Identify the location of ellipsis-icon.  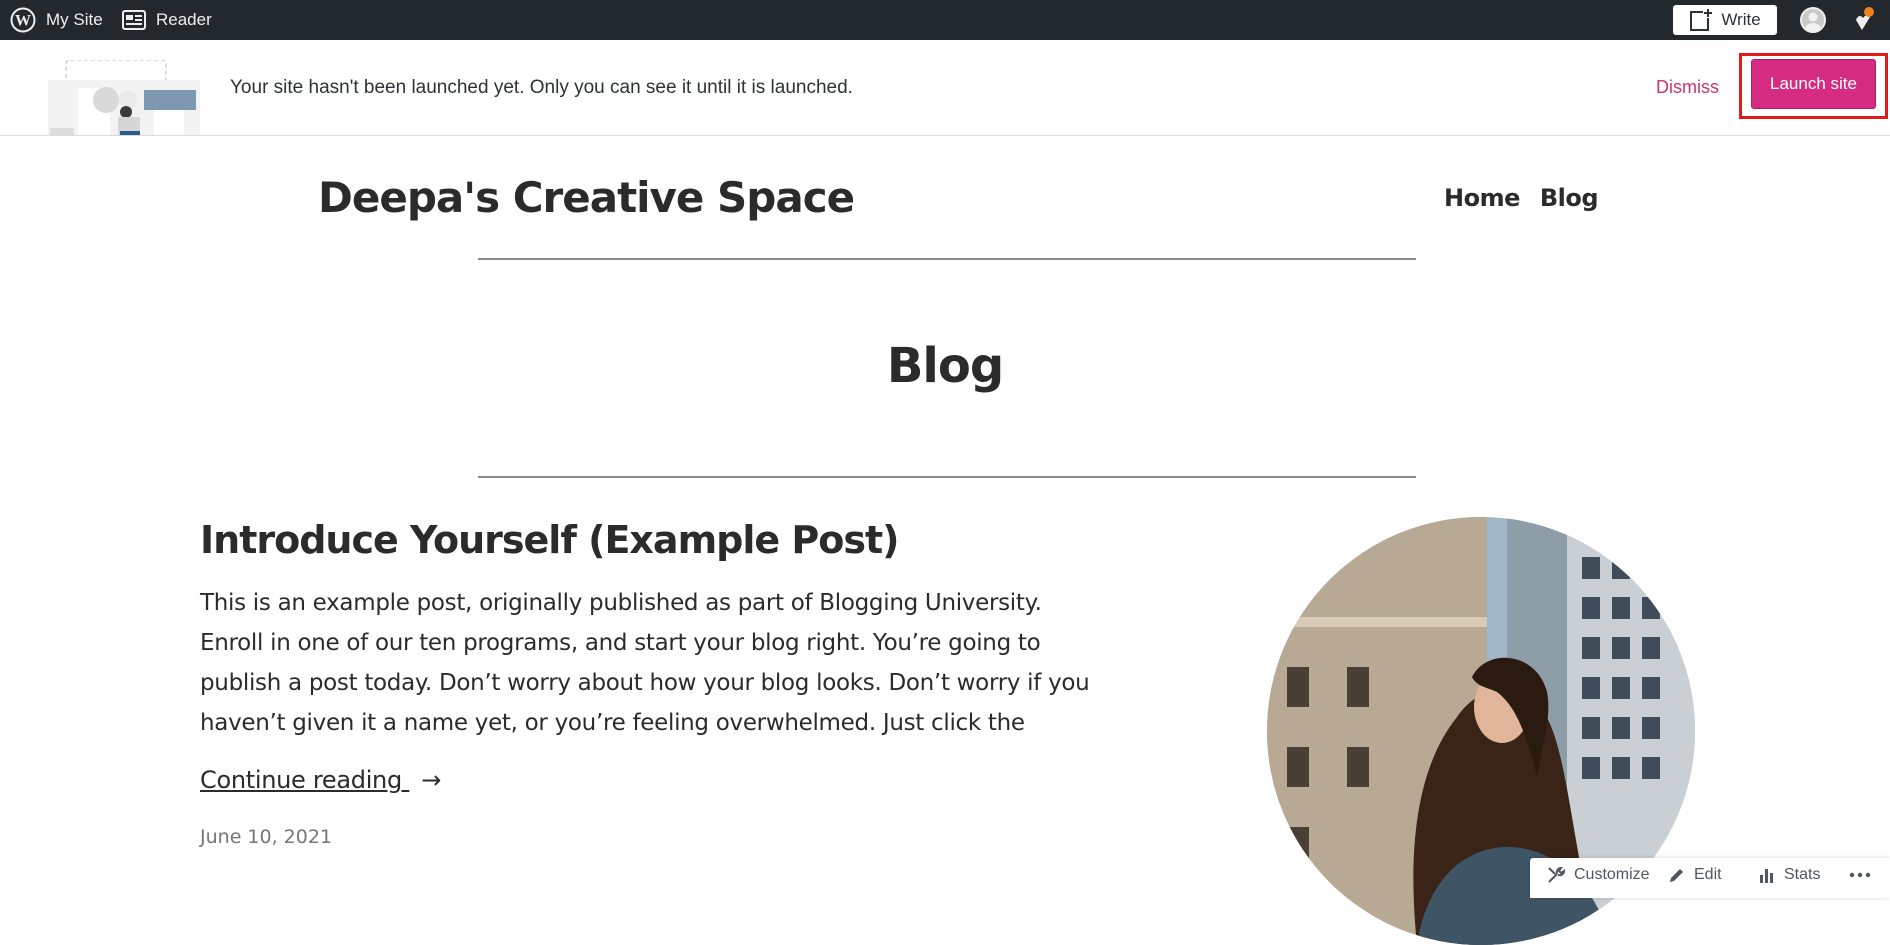
(1860, 875).